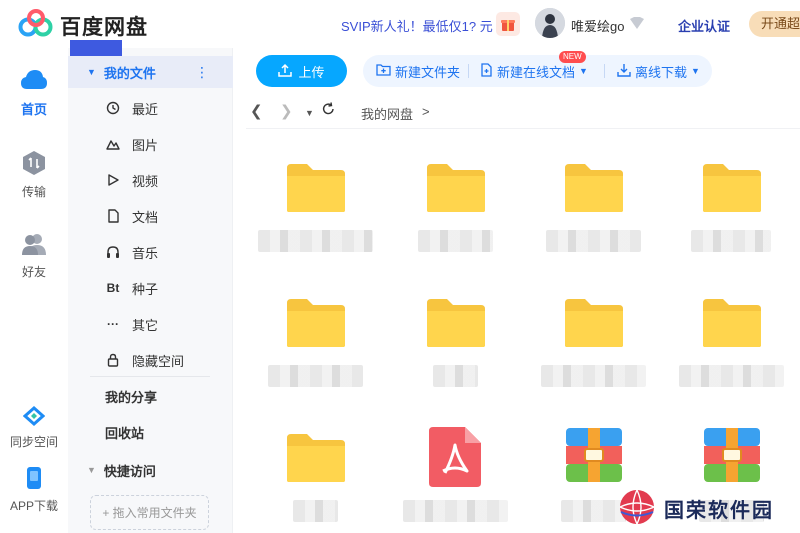 This screenshot has height=533, width=800. What do you see at coordinates (34, 82) in the screenshot?
I see `cloud-icon` at bounding box center [34, 82].